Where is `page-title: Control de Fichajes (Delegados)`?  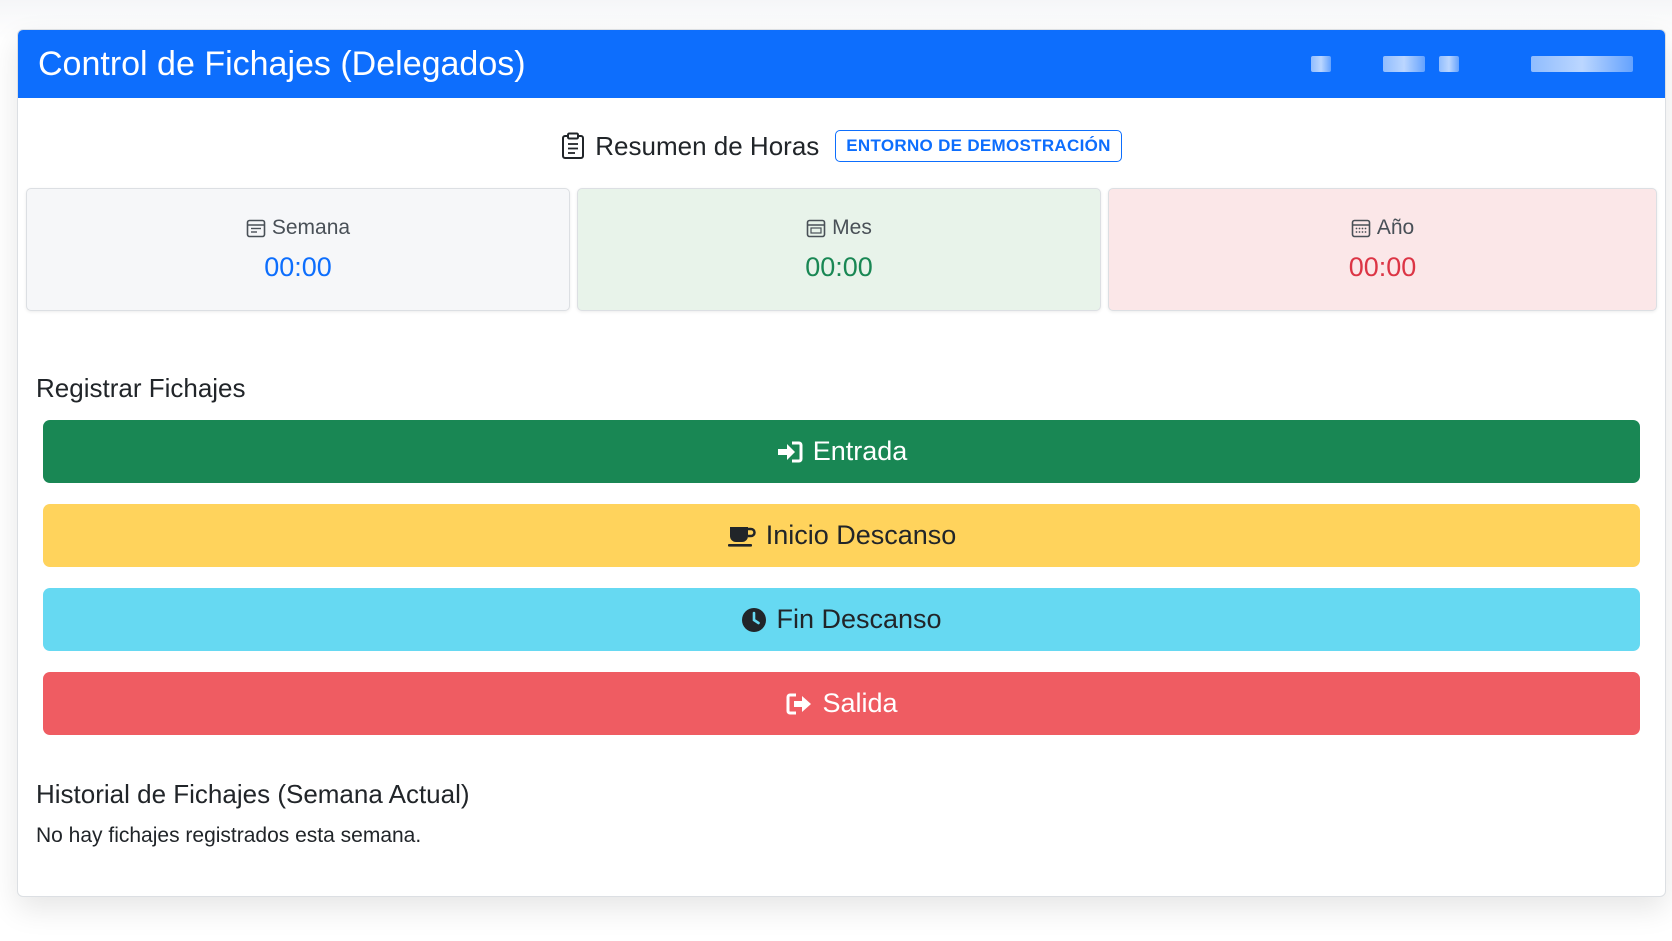
page-title: Control de Fichajes (Delegados) is located at coordinates (282, 63).